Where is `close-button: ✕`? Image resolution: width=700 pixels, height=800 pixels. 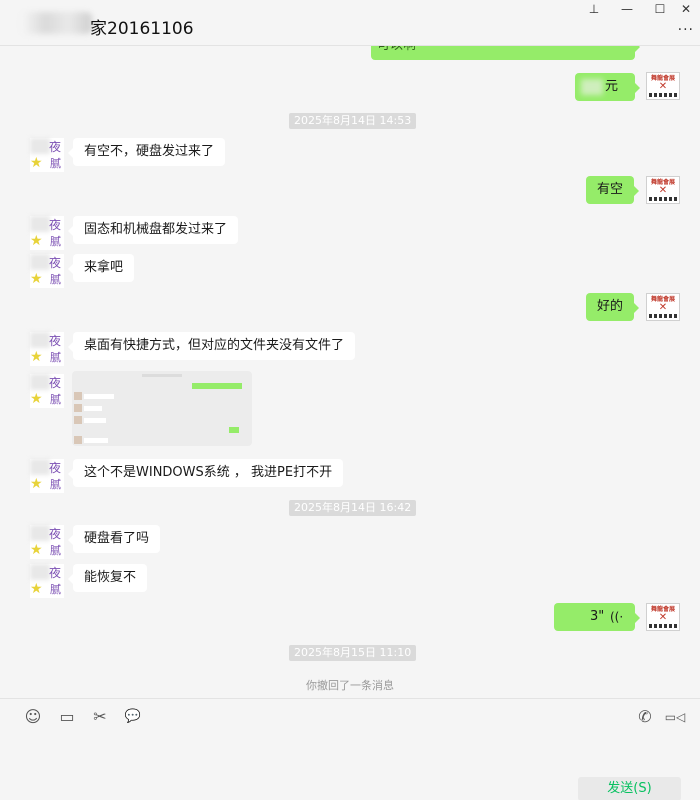
close-button: ✕ is located at coordinates (686, 9).